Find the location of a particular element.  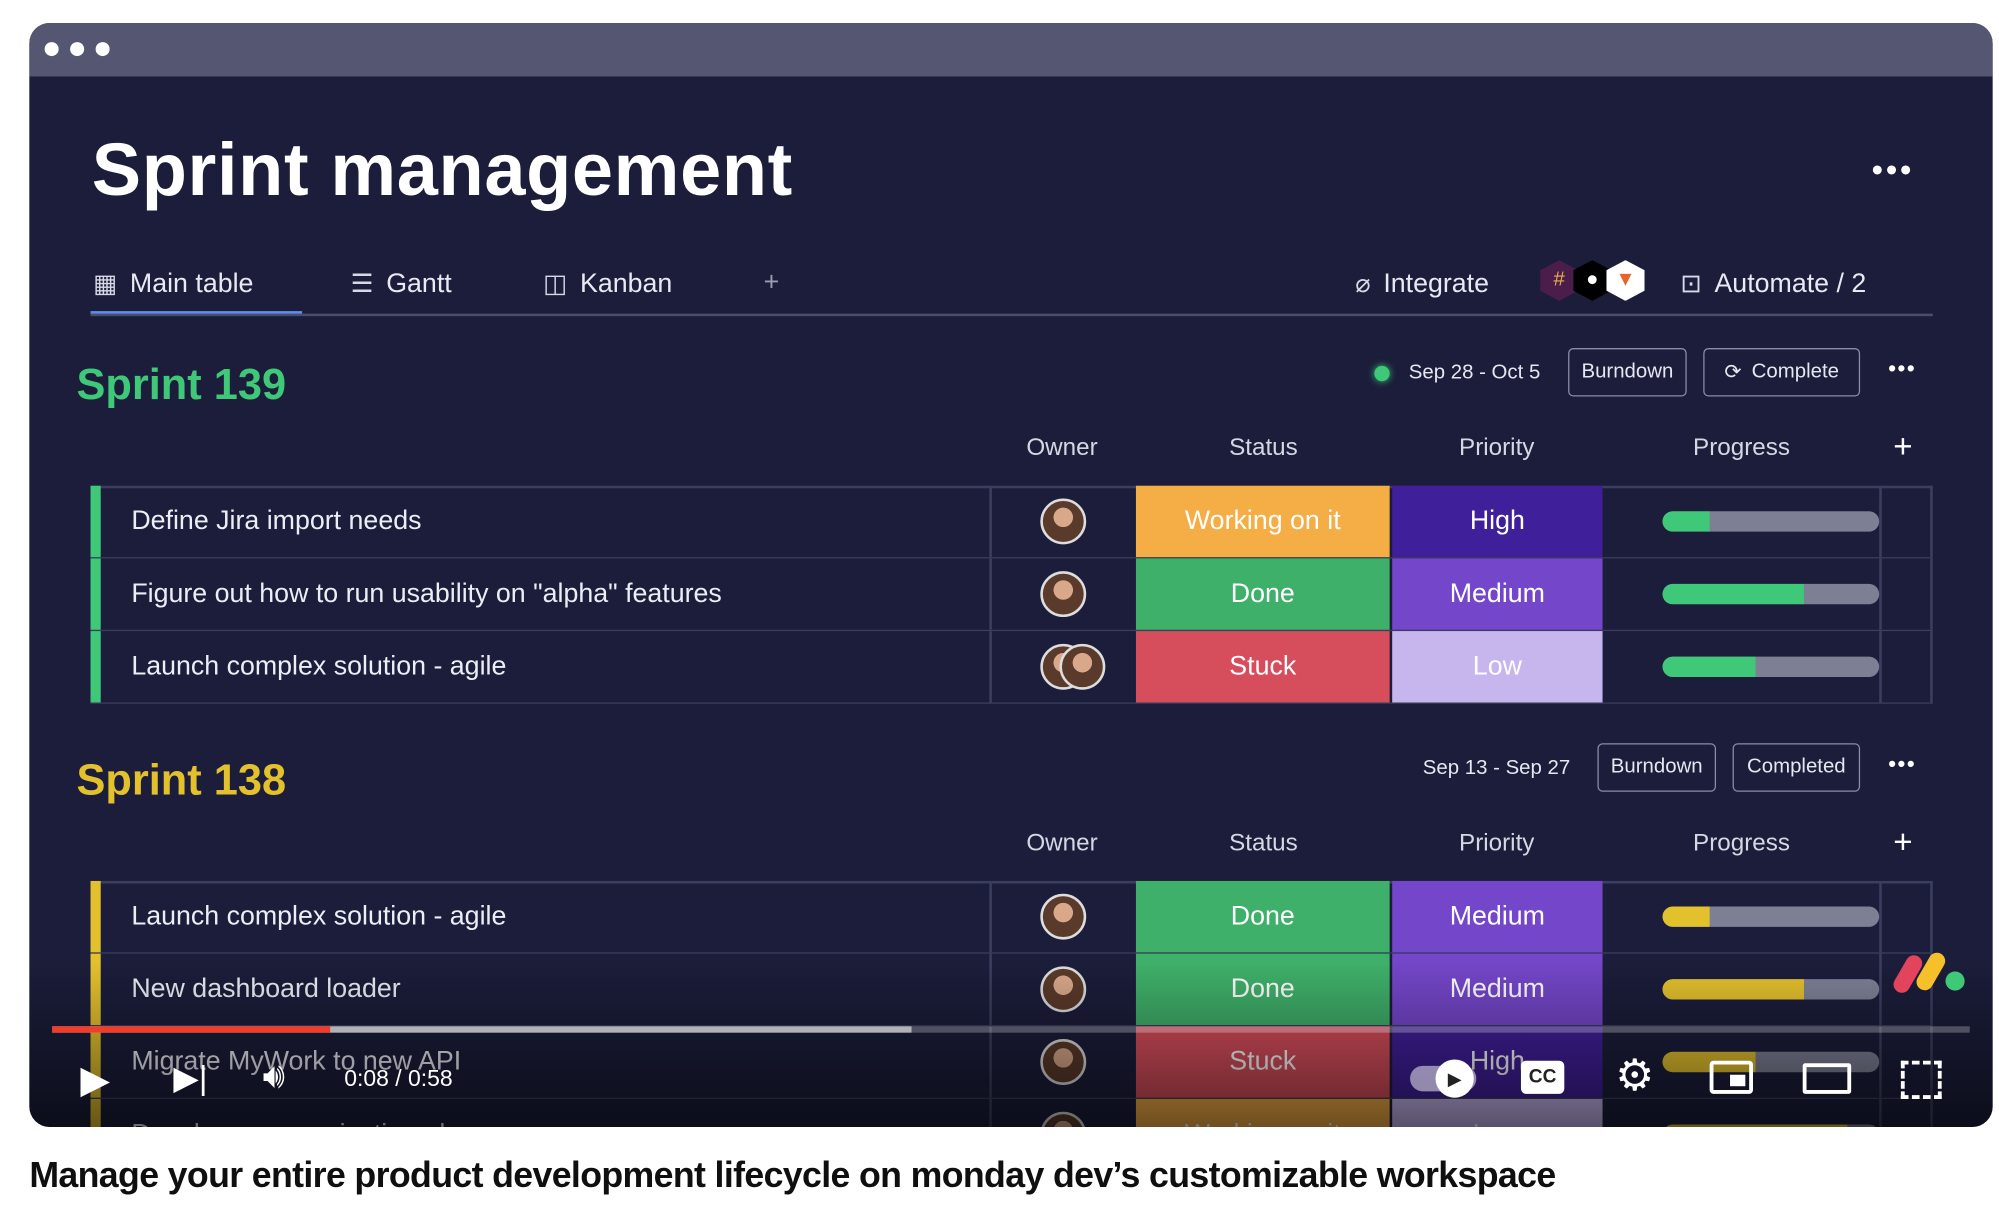

automate-button: ⊡ Automate / 2 is located at coordinates (1773, 284).